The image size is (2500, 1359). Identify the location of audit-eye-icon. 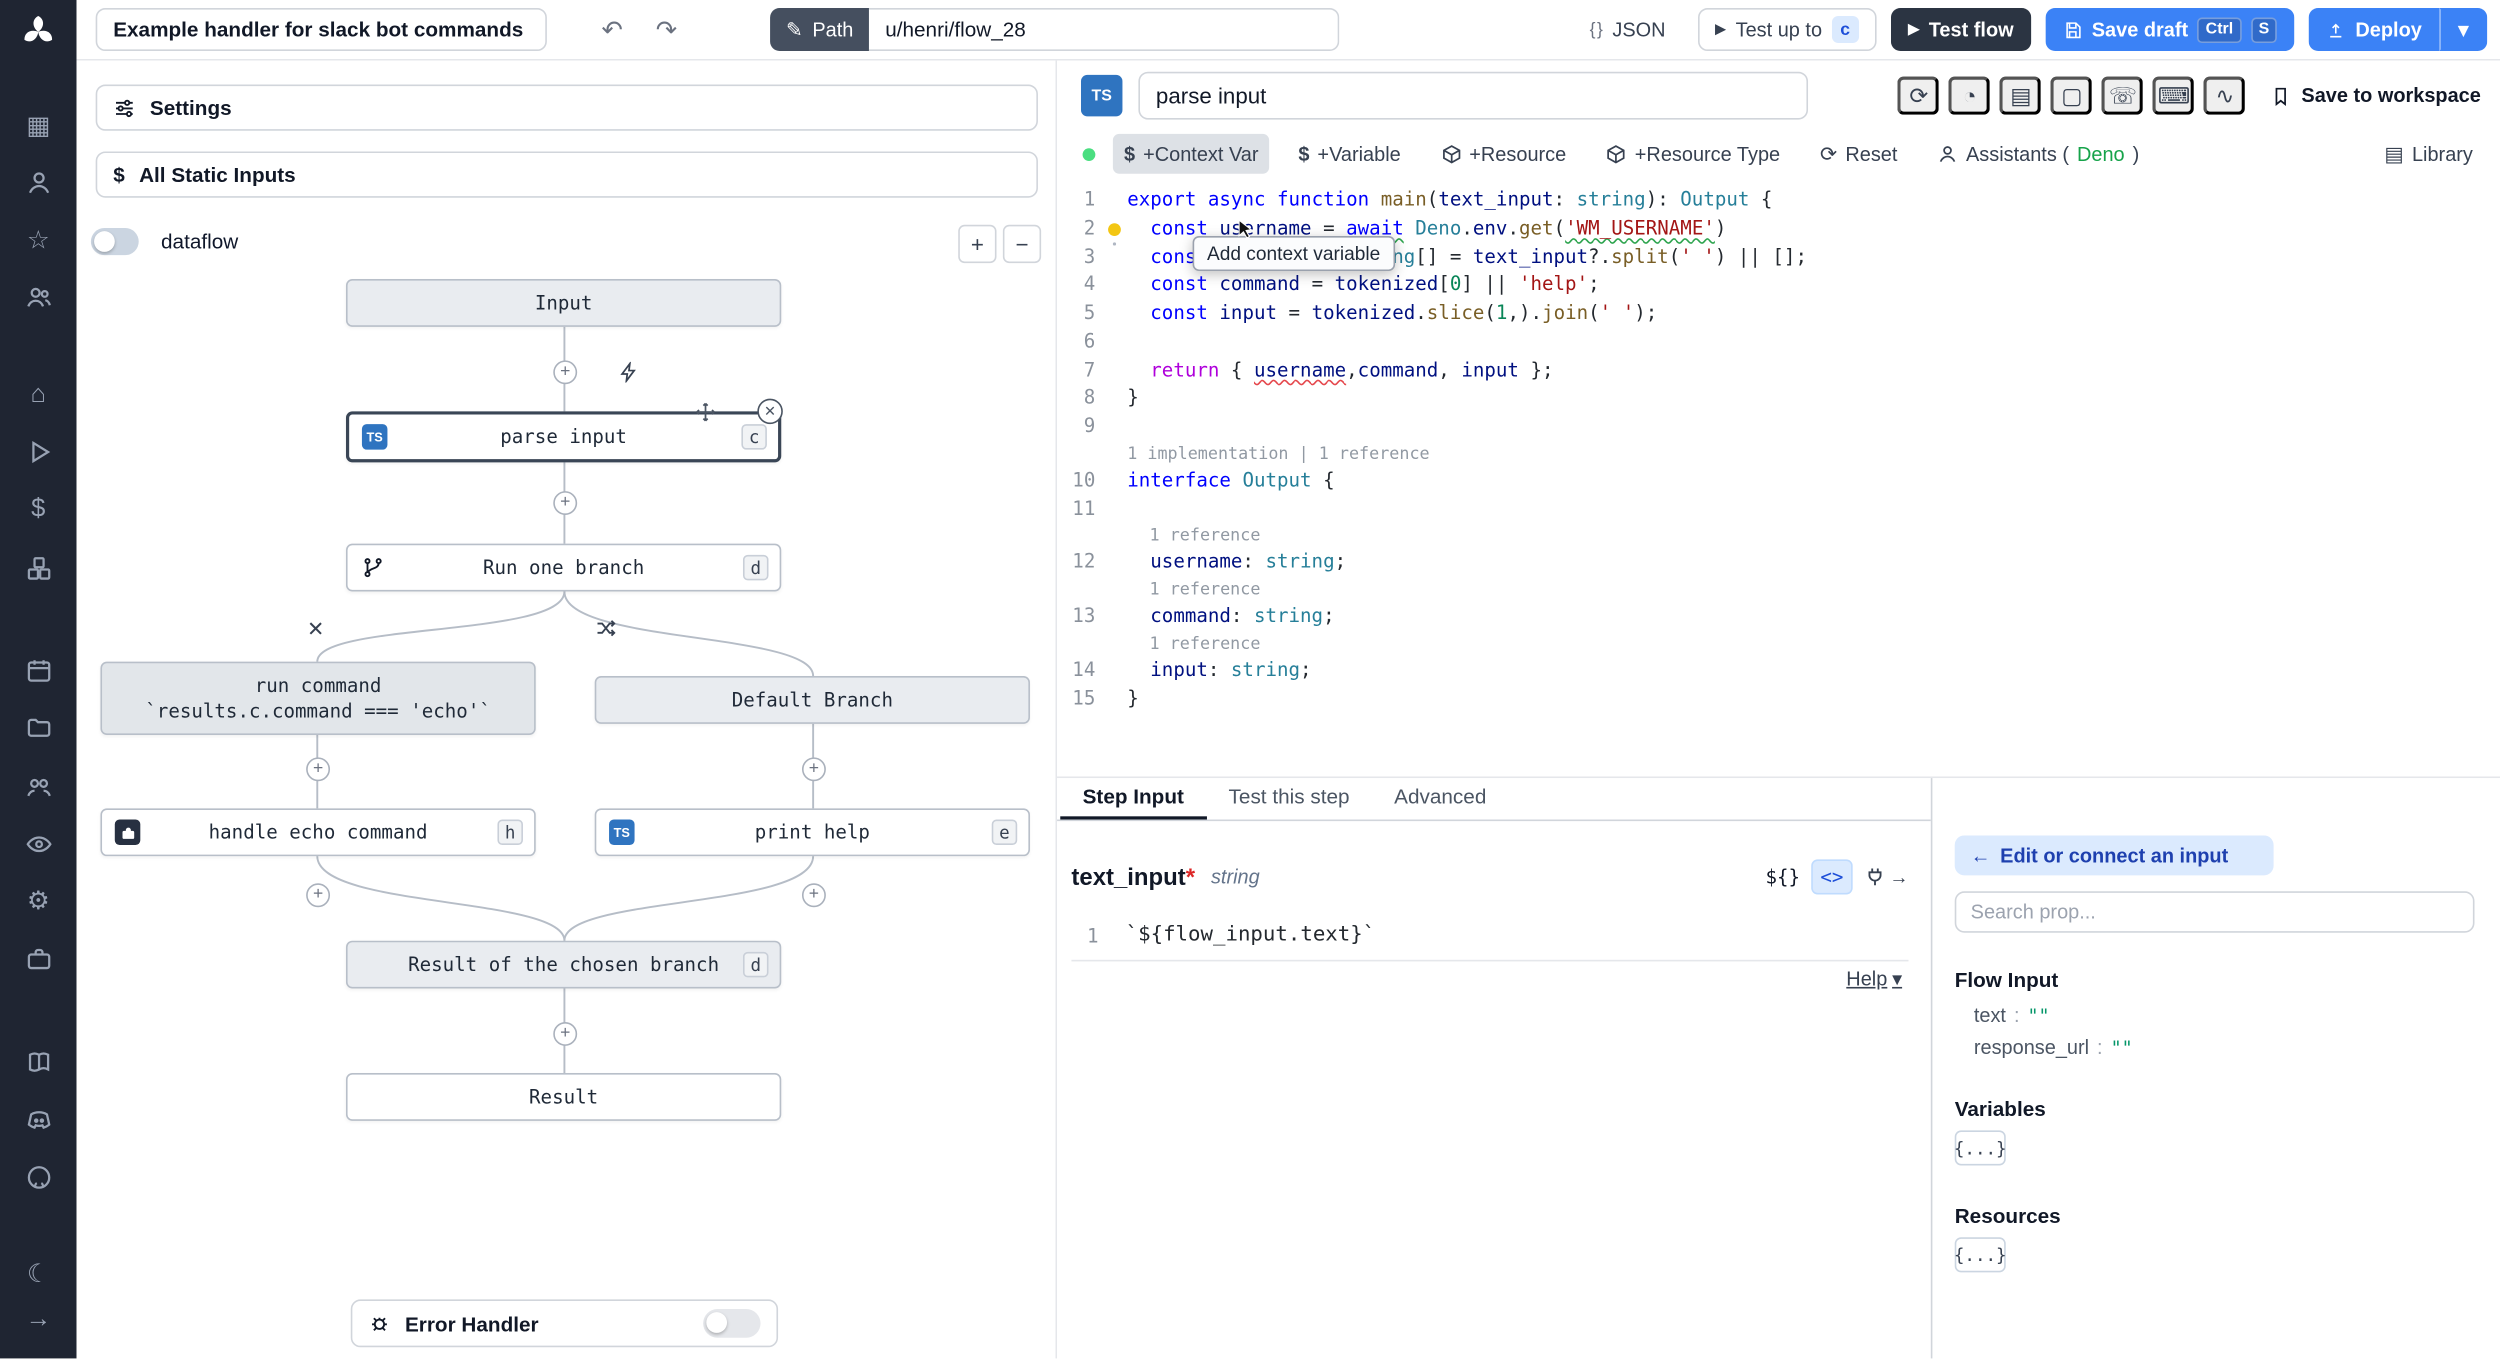
(38, 843).